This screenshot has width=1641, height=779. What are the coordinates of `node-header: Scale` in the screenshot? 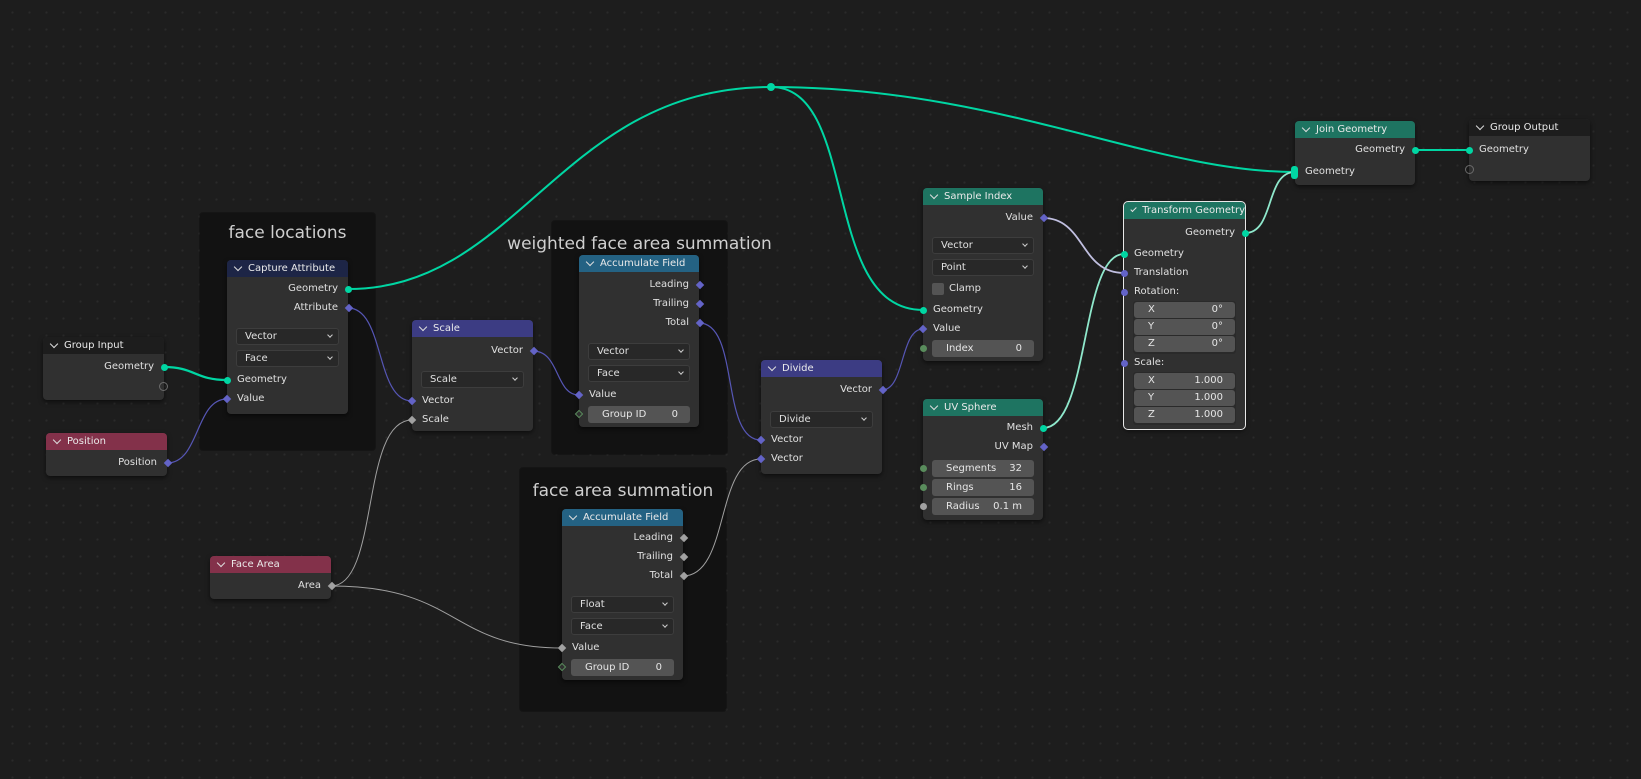 It's located at (472, 328).